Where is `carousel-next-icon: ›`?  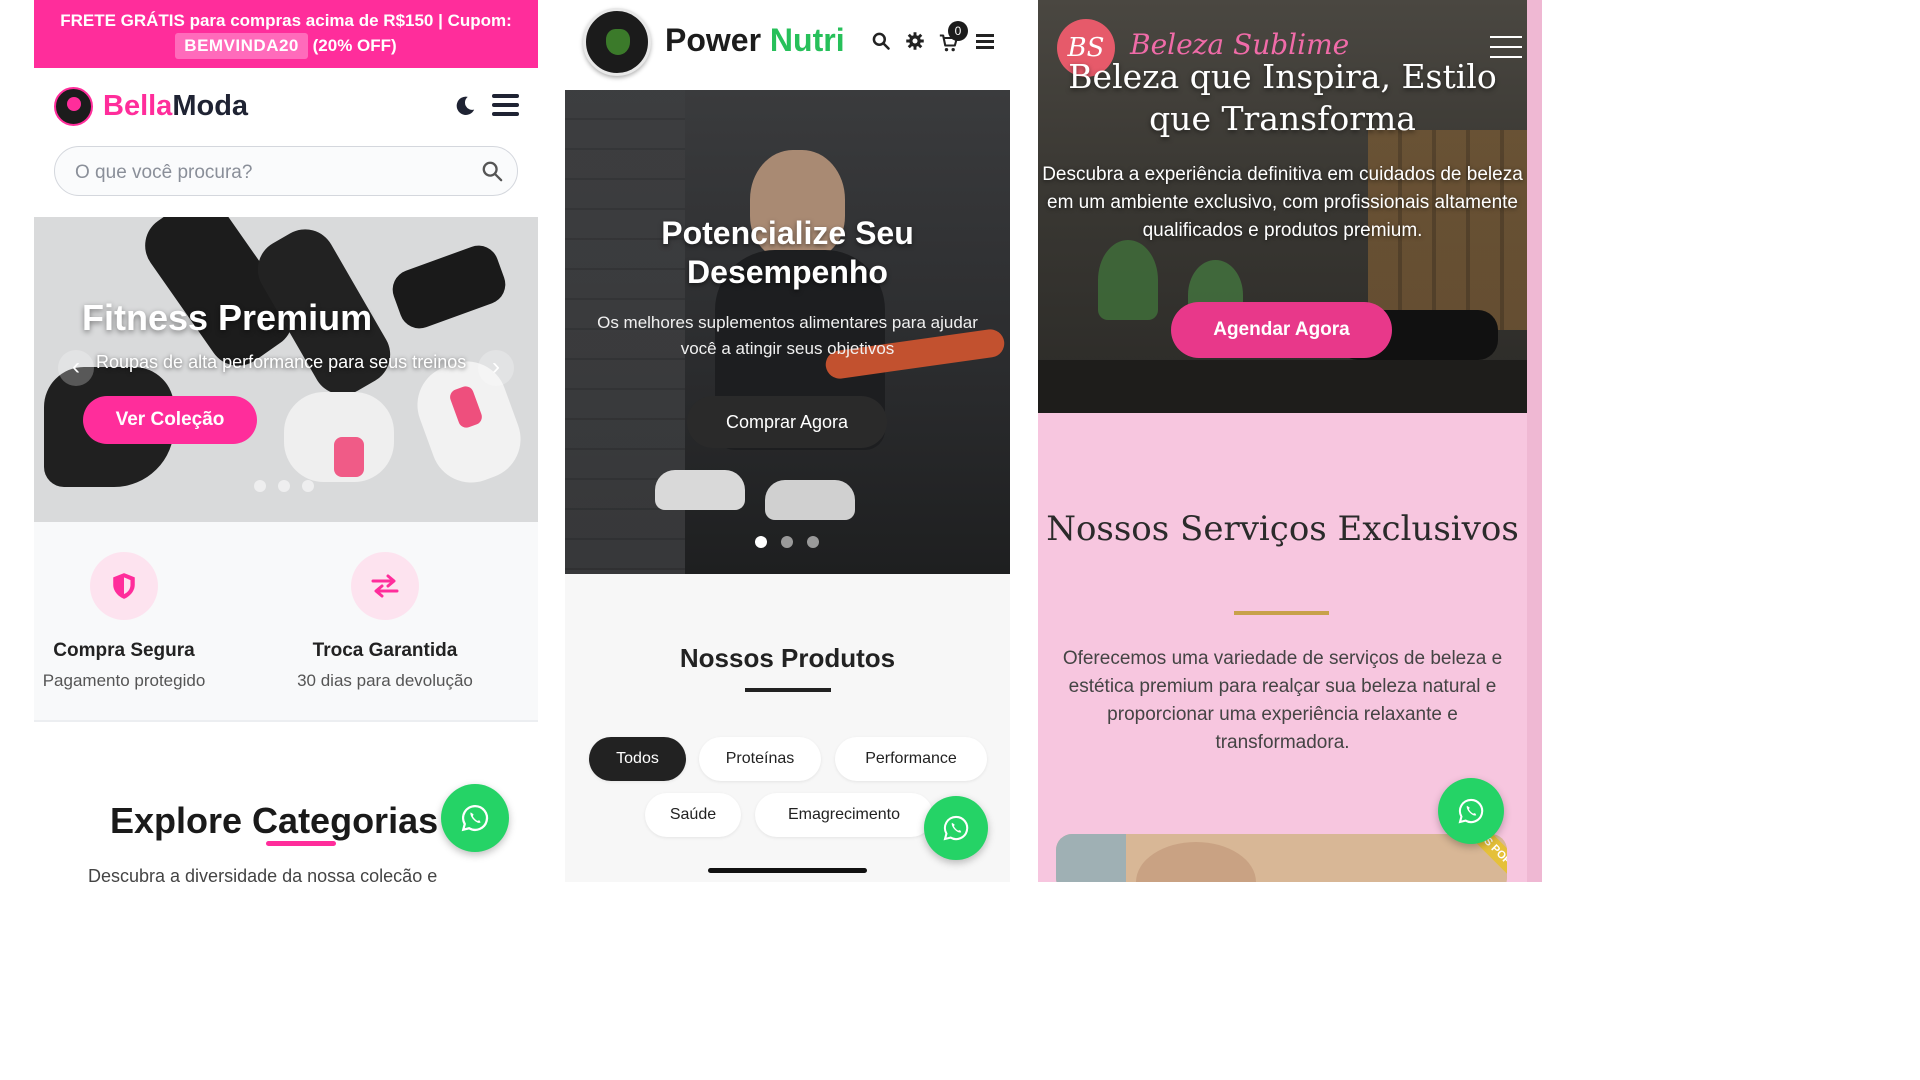
carousel-next-icon: › is located at coordinates (496, 368).